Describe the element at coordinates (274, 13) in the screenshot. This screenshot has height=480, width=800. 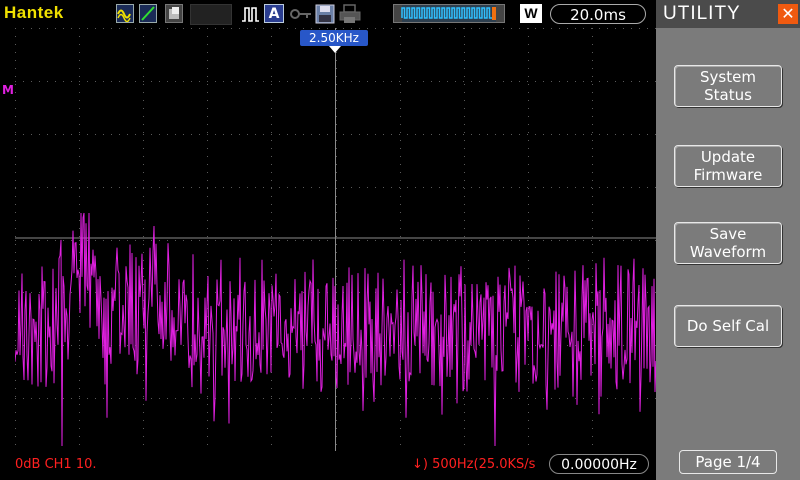
I see `auto-mode-icon: A` at that location.